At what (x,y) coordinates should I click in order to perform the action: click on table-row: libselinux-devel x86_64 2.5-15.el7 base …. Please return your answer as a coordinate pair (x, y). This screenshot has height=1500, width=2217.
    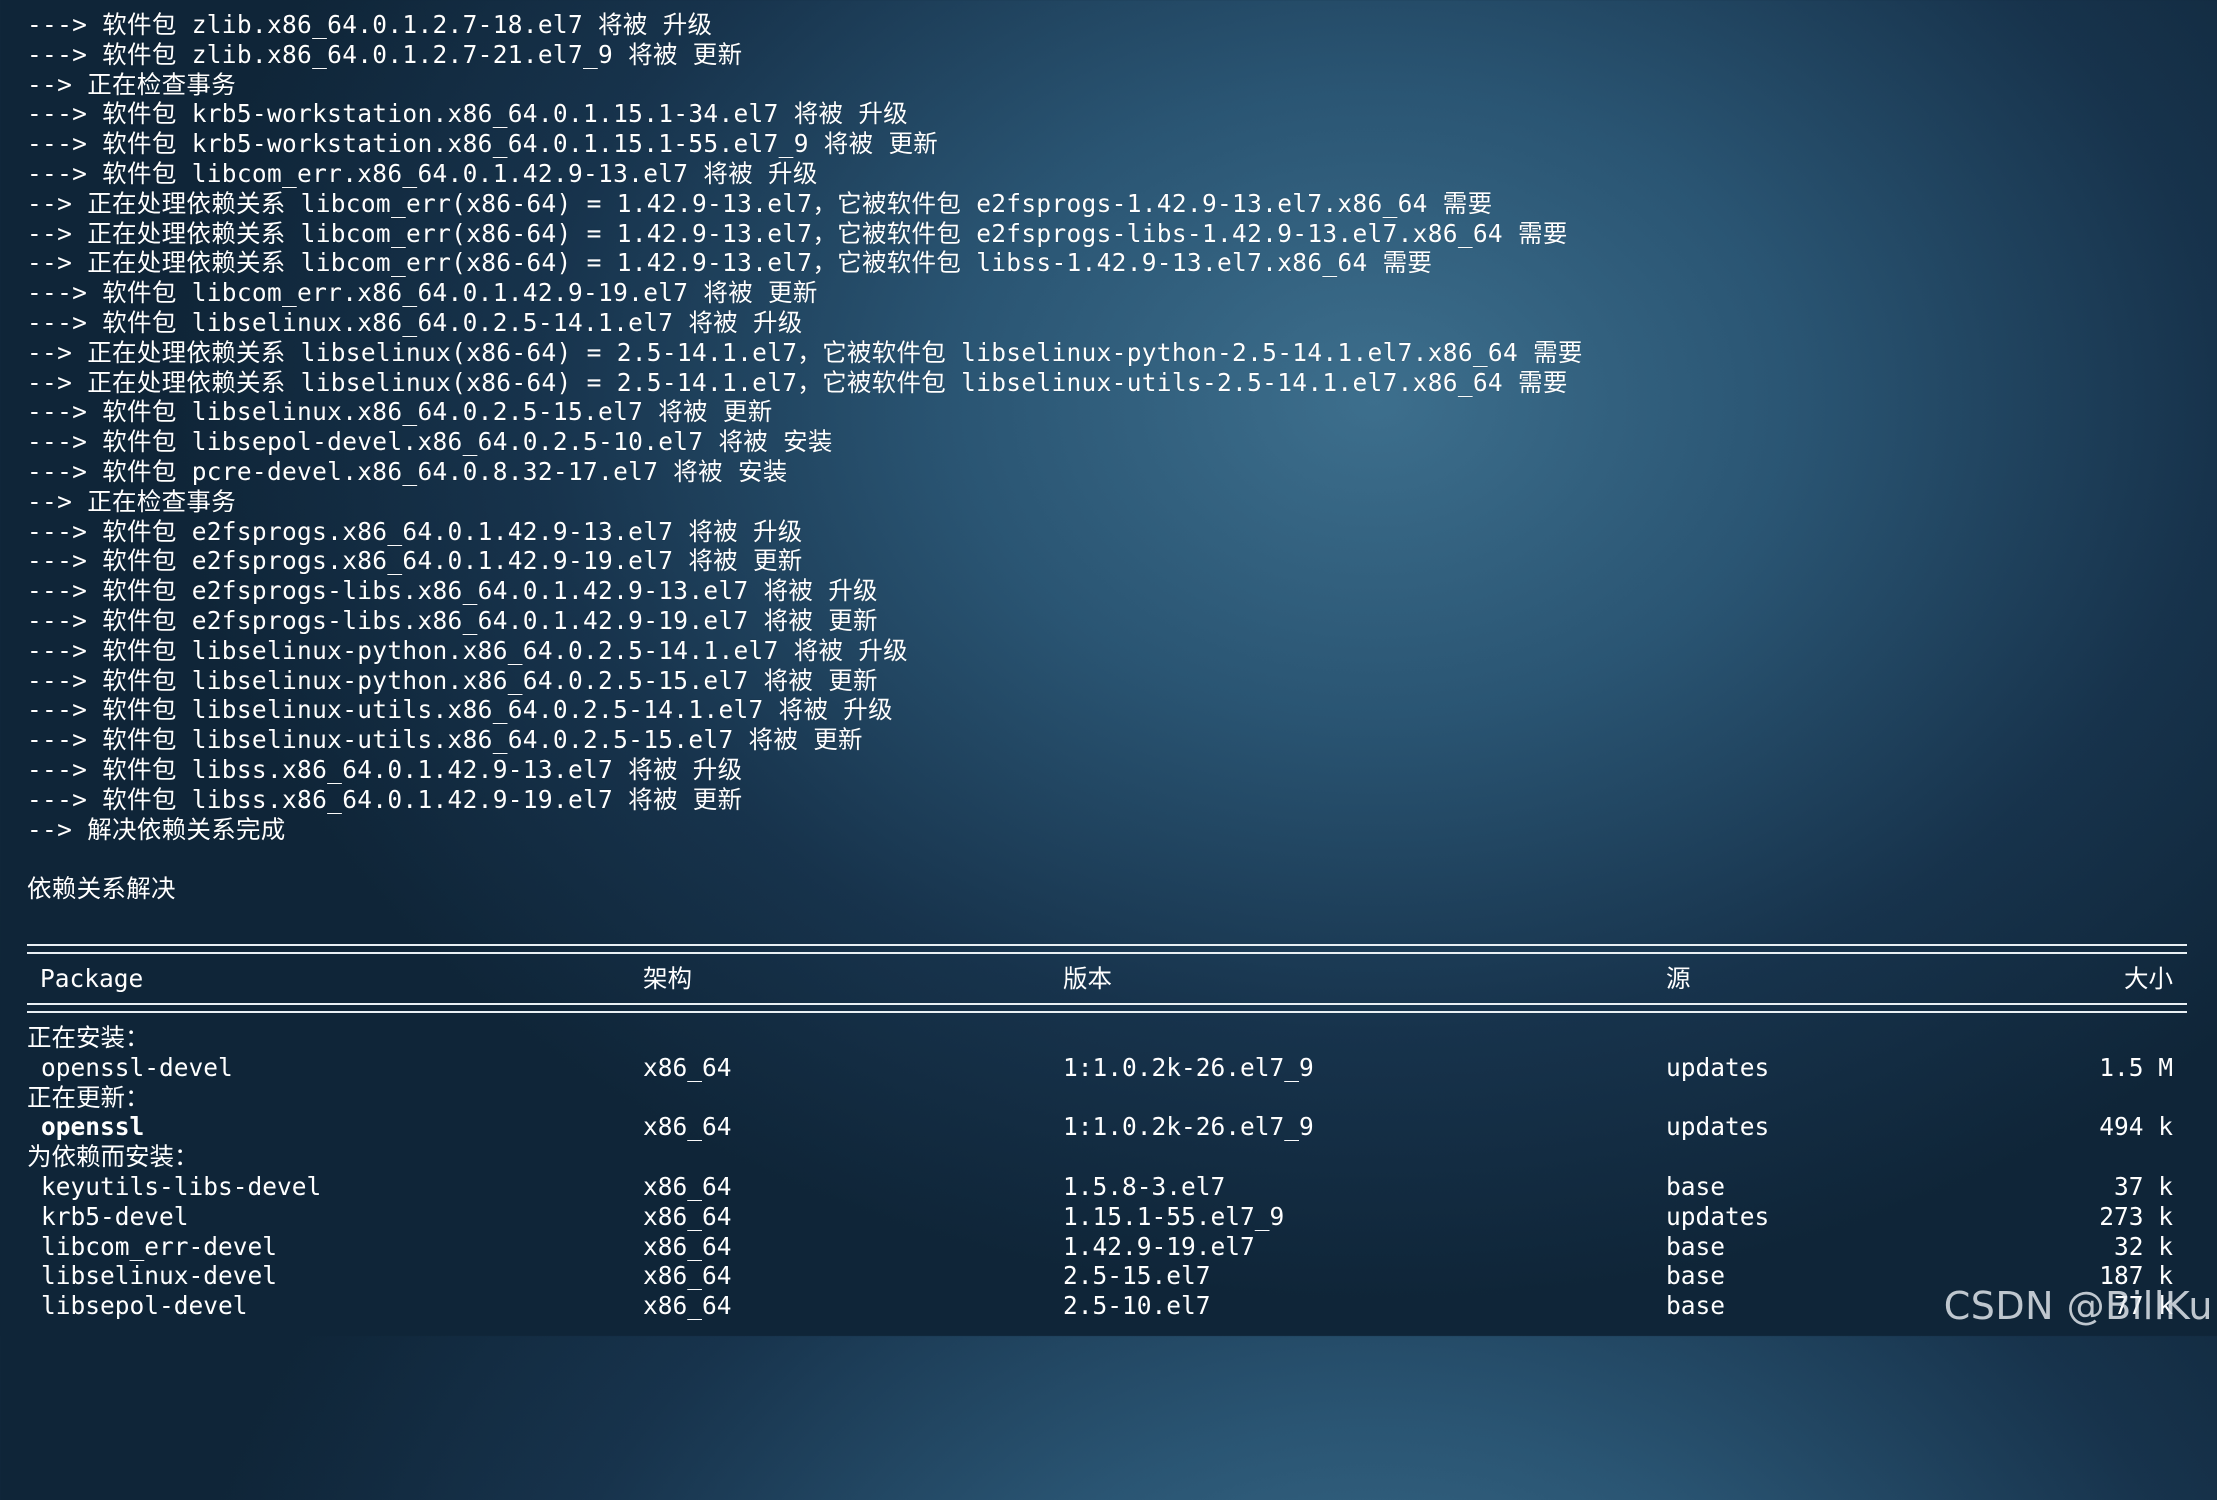
    Looking at the image, I should click on (1107, 1276).